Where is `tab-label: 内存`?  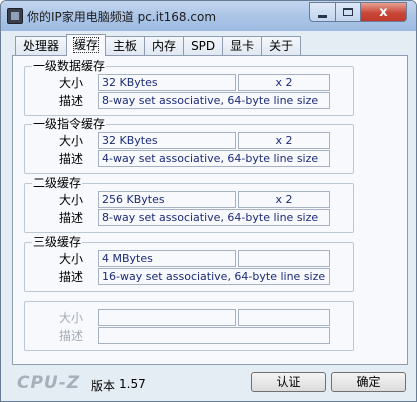 tab-label: 内存 is located at coordinates (164, 46).